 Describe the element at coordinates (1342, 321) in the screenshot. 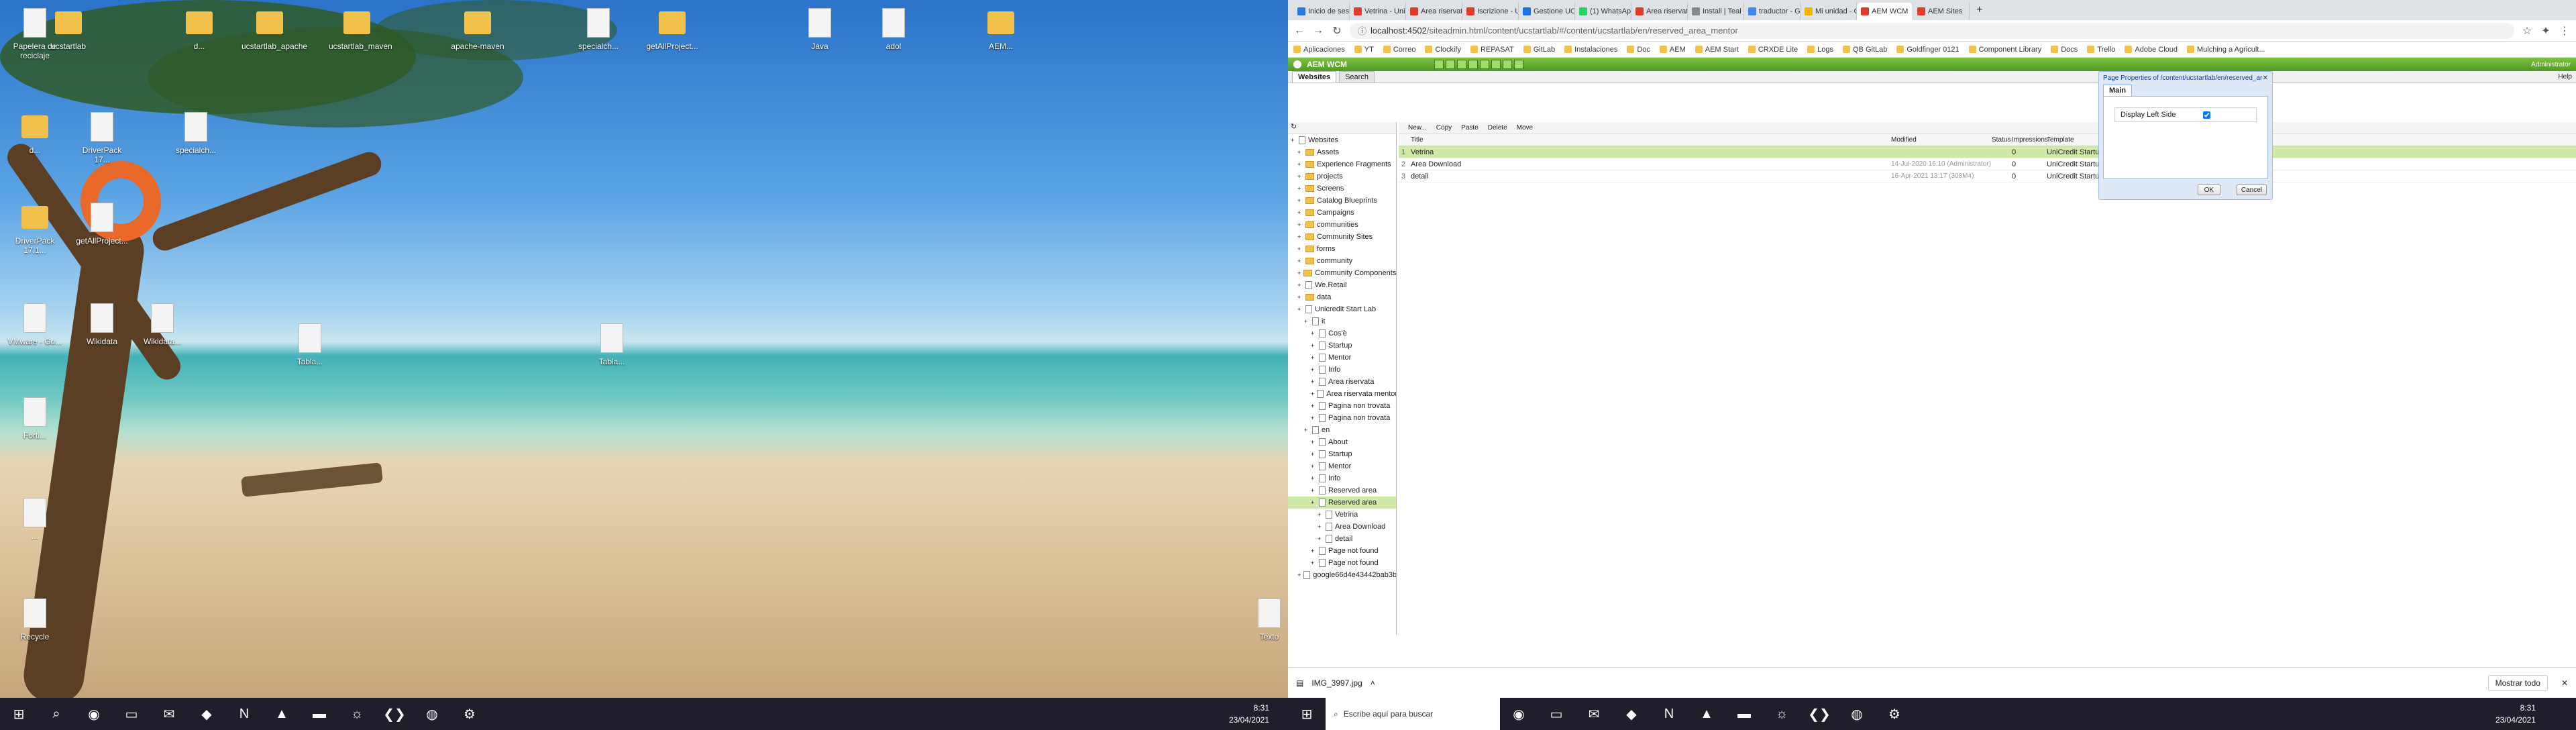

I see `tree-node: + it` at that location.